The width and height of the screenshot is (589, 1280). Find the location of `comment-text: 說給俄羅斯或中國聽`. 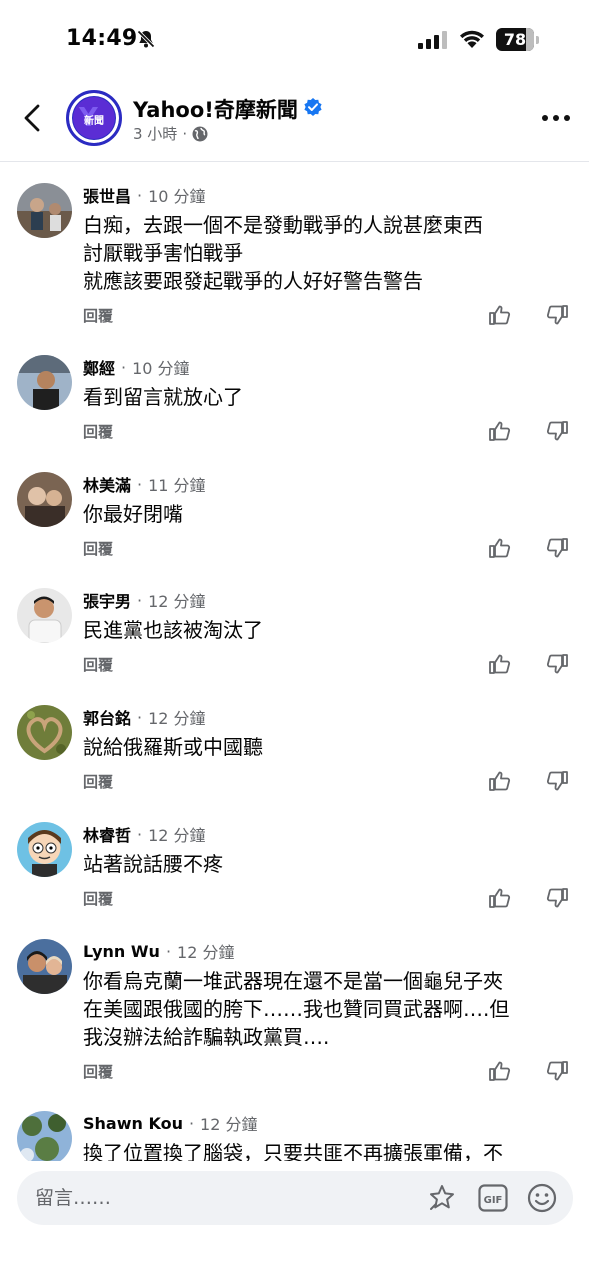

comment-text: 說給俄羅斯或中國聽 is located at coordinates (173, 747).